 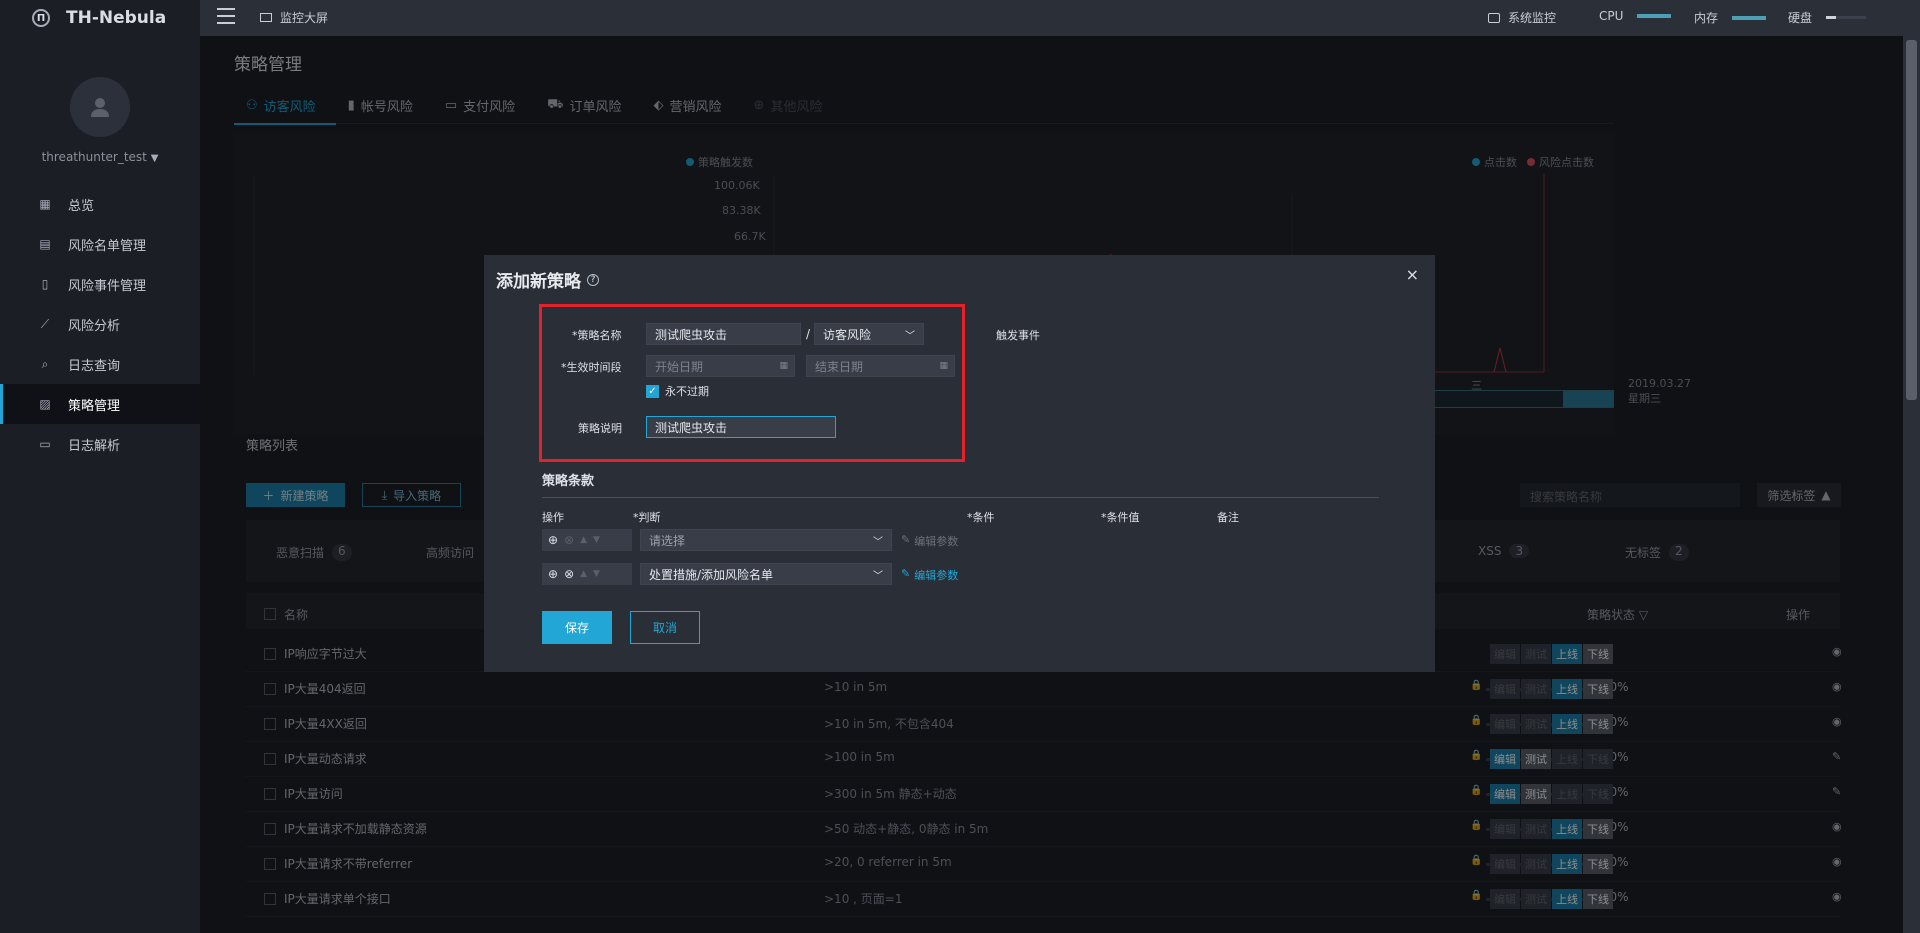 What do you see at coordinates (568, 481) in the screenshot?
I see `clauses-section-title: 策略条款` at bounding box center [568, 481].